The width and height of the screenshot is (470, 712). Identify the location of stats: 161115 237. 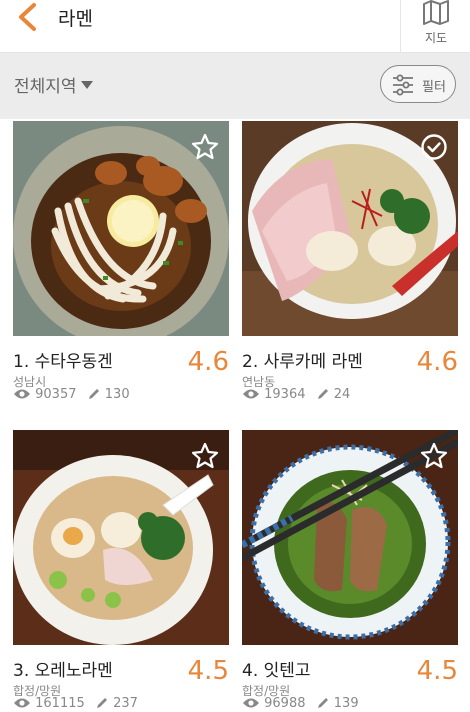
(75, 703).